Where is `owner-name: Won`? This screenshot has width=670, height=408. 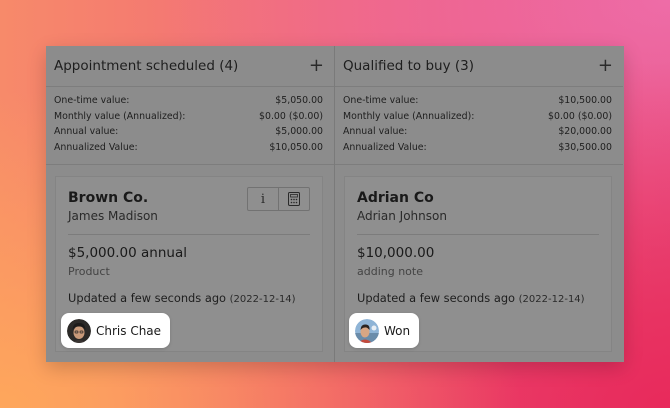
owner-name: Won is located at coordinates (397, 330).